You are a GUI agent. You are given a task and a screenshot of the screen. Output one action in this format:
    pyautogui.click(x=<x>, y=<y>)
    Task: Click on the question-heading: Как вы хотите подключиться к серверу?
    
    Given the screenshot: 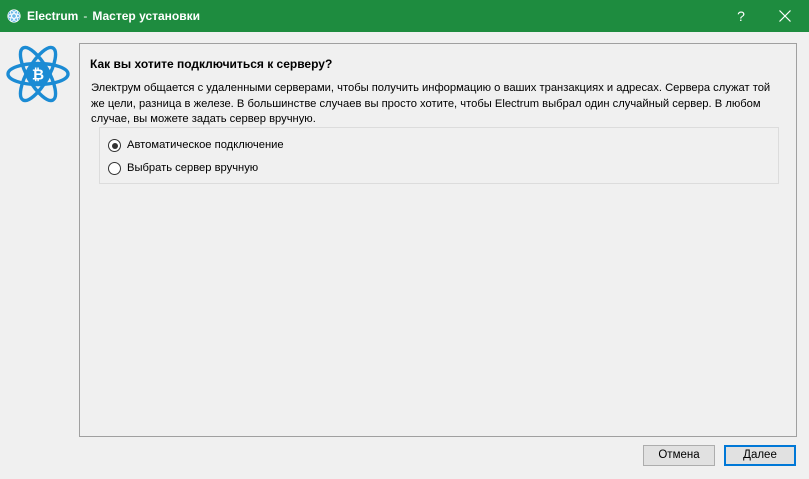 What is the action you would take?
    pyautogui.click(x=211, y=64)
    